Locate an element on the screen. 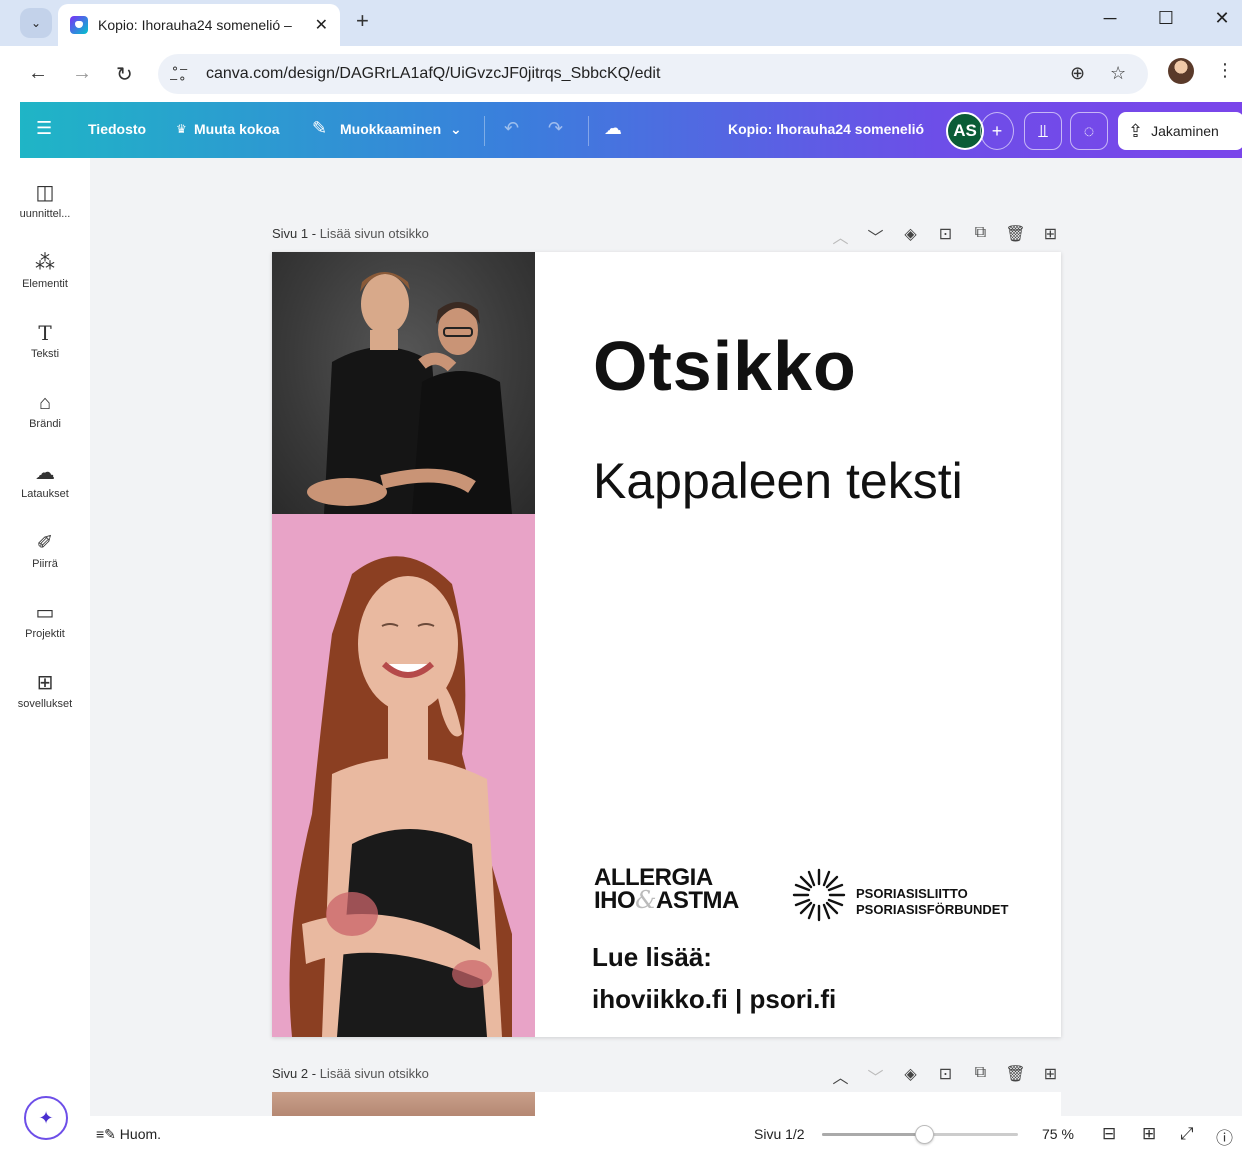 The height and width of the screenshot is (1149, 1242). browser-menu-icon: ⋮ is located at coordinates (1225, 70).